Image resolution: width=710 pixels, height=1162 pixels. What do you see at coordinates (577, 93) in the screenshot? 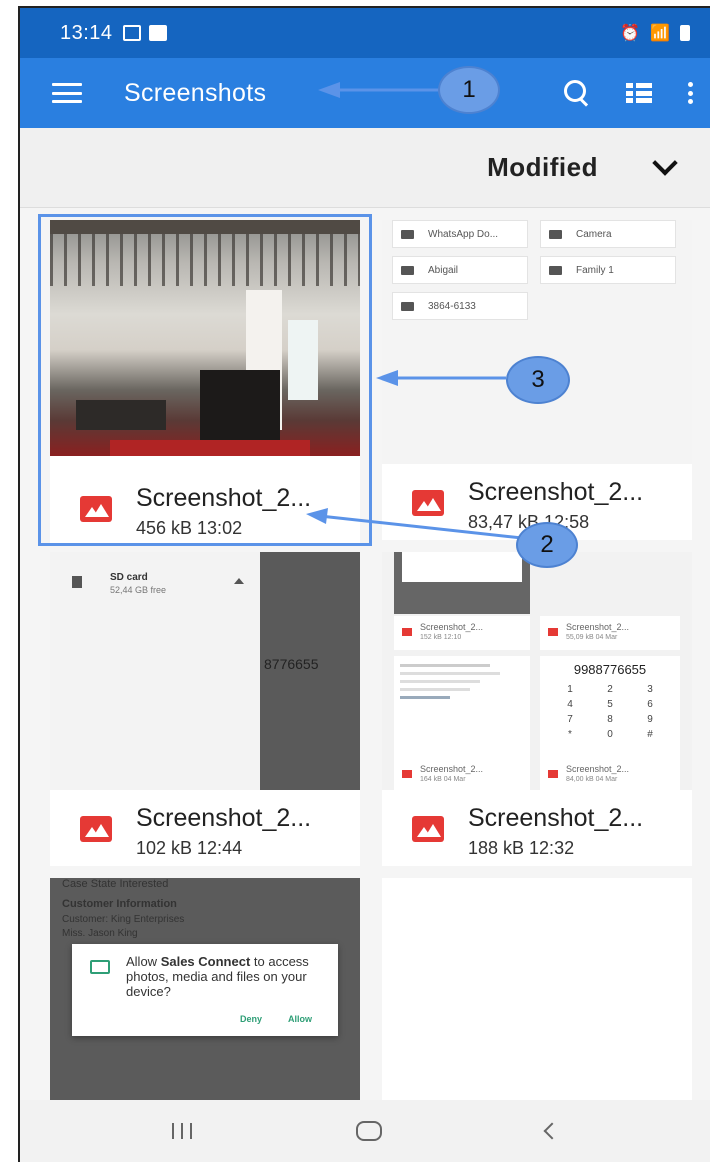
I see `search-icon` at bounding box center [577, 93].